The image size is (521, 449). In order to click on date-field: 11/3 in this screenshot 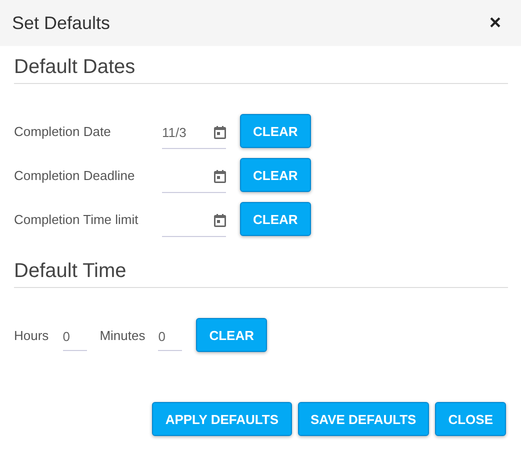, I will do `click(194, 133)`.